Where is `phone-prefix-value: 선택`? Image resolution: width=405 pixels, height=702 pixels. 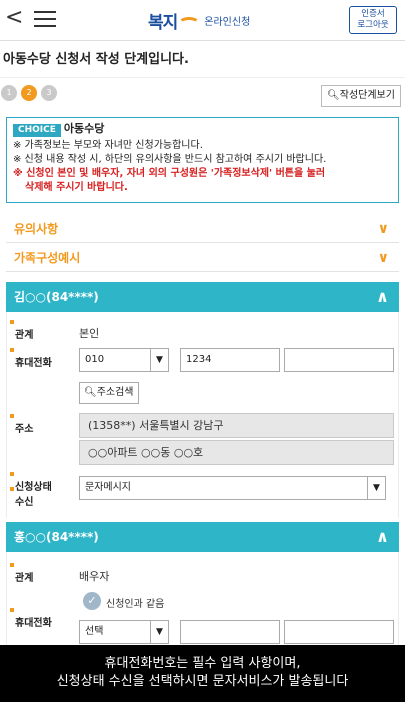 phone-prefix-value: 선택 is located at coordinates (94, 631).